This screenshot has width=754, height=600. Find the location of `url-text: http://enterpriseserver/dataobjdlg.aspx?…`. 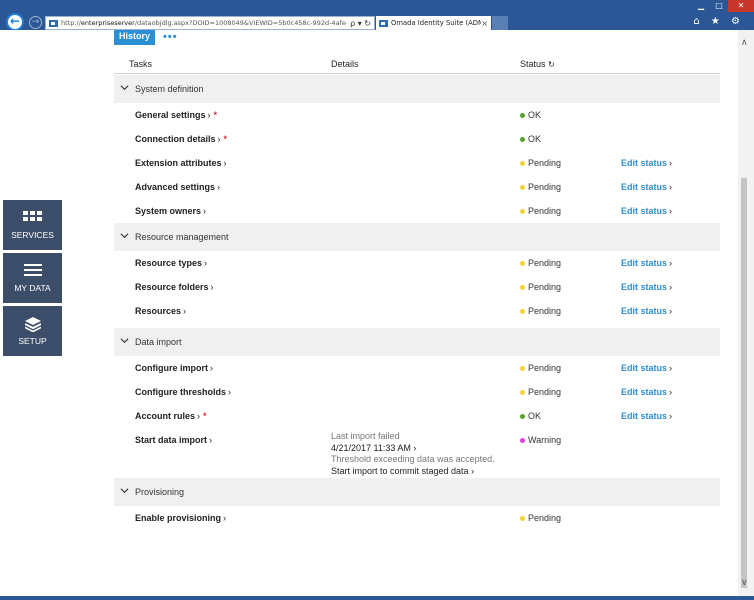

url-text: http://enterpriseserver/dataobjdlg.aspx?… is located at coordinates (204, 23).